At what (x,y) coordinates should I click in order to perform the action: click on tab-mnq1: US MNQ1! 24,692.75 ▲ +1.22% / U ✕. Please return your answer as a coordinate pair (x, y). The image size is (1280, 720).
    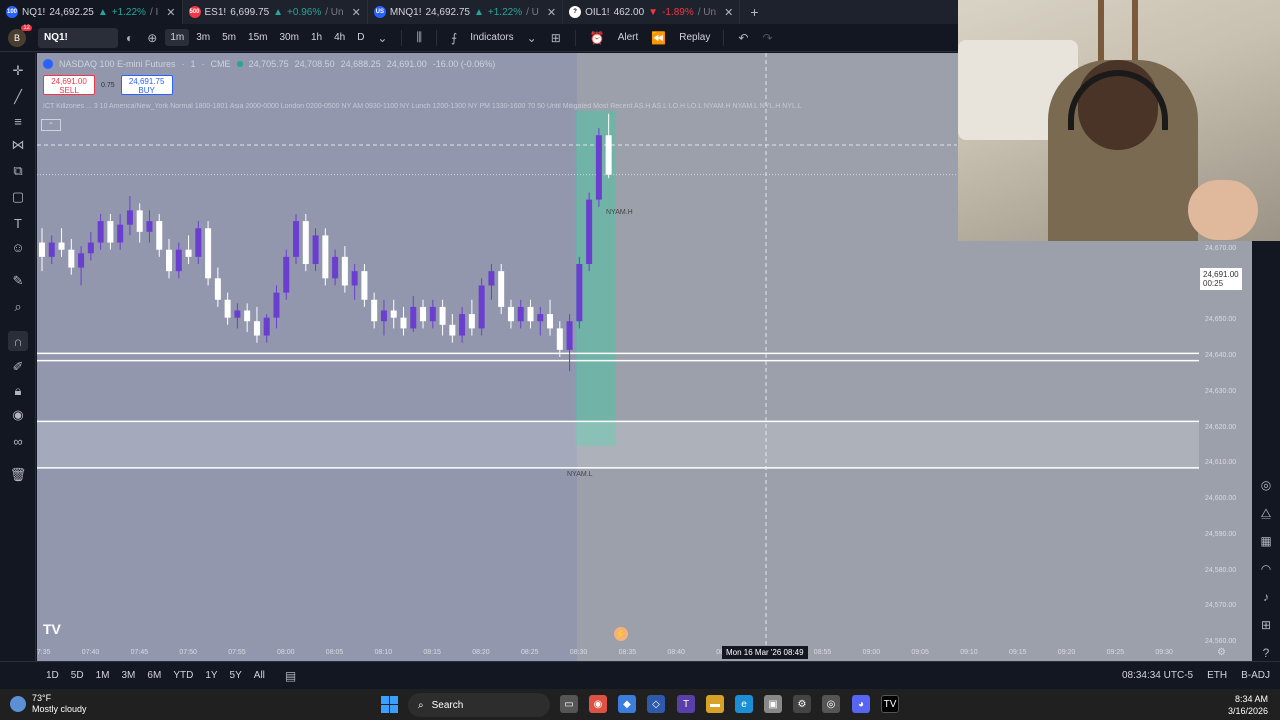
    Looking at the image, I should click on (466, 12).